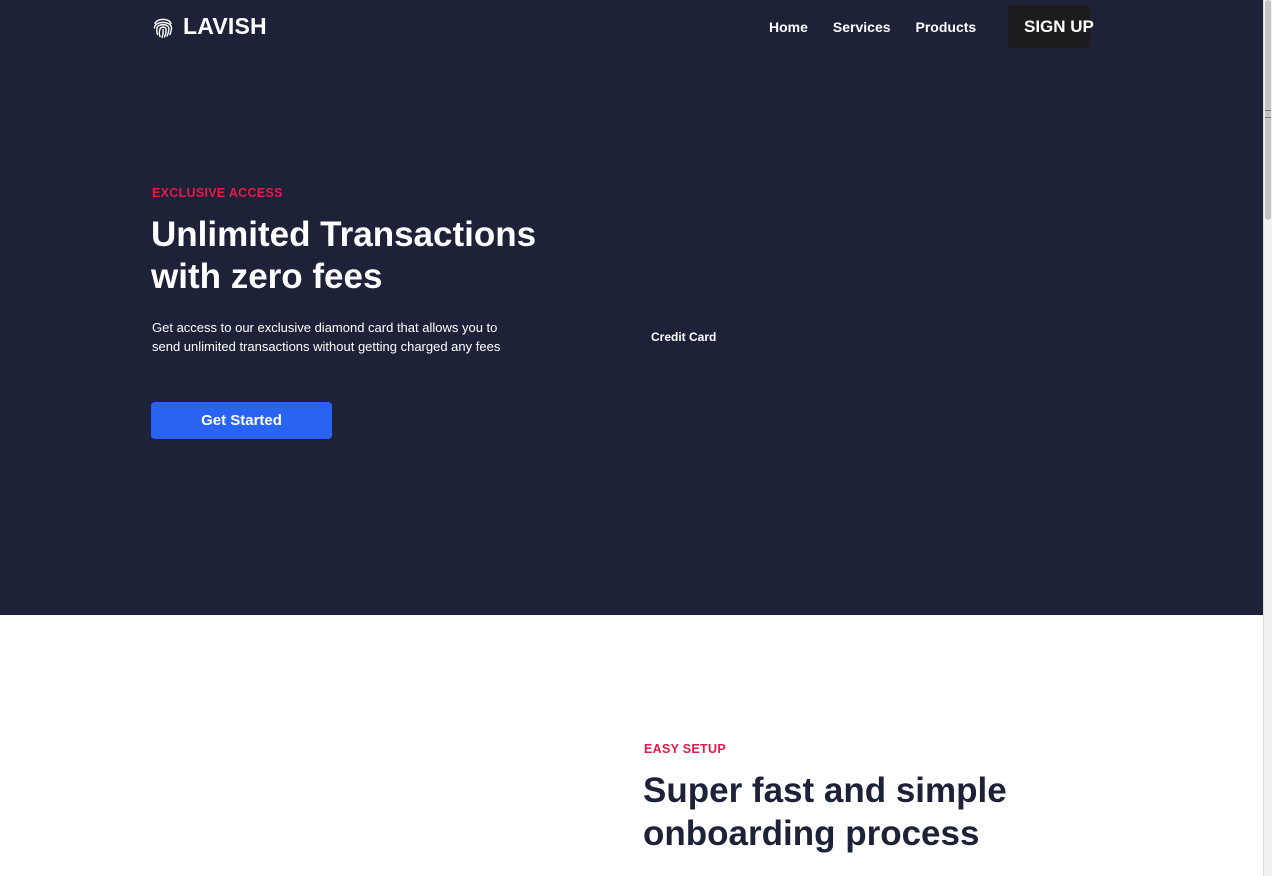  I want to click on credit-card-image: Credit Card, so click(684, 337).